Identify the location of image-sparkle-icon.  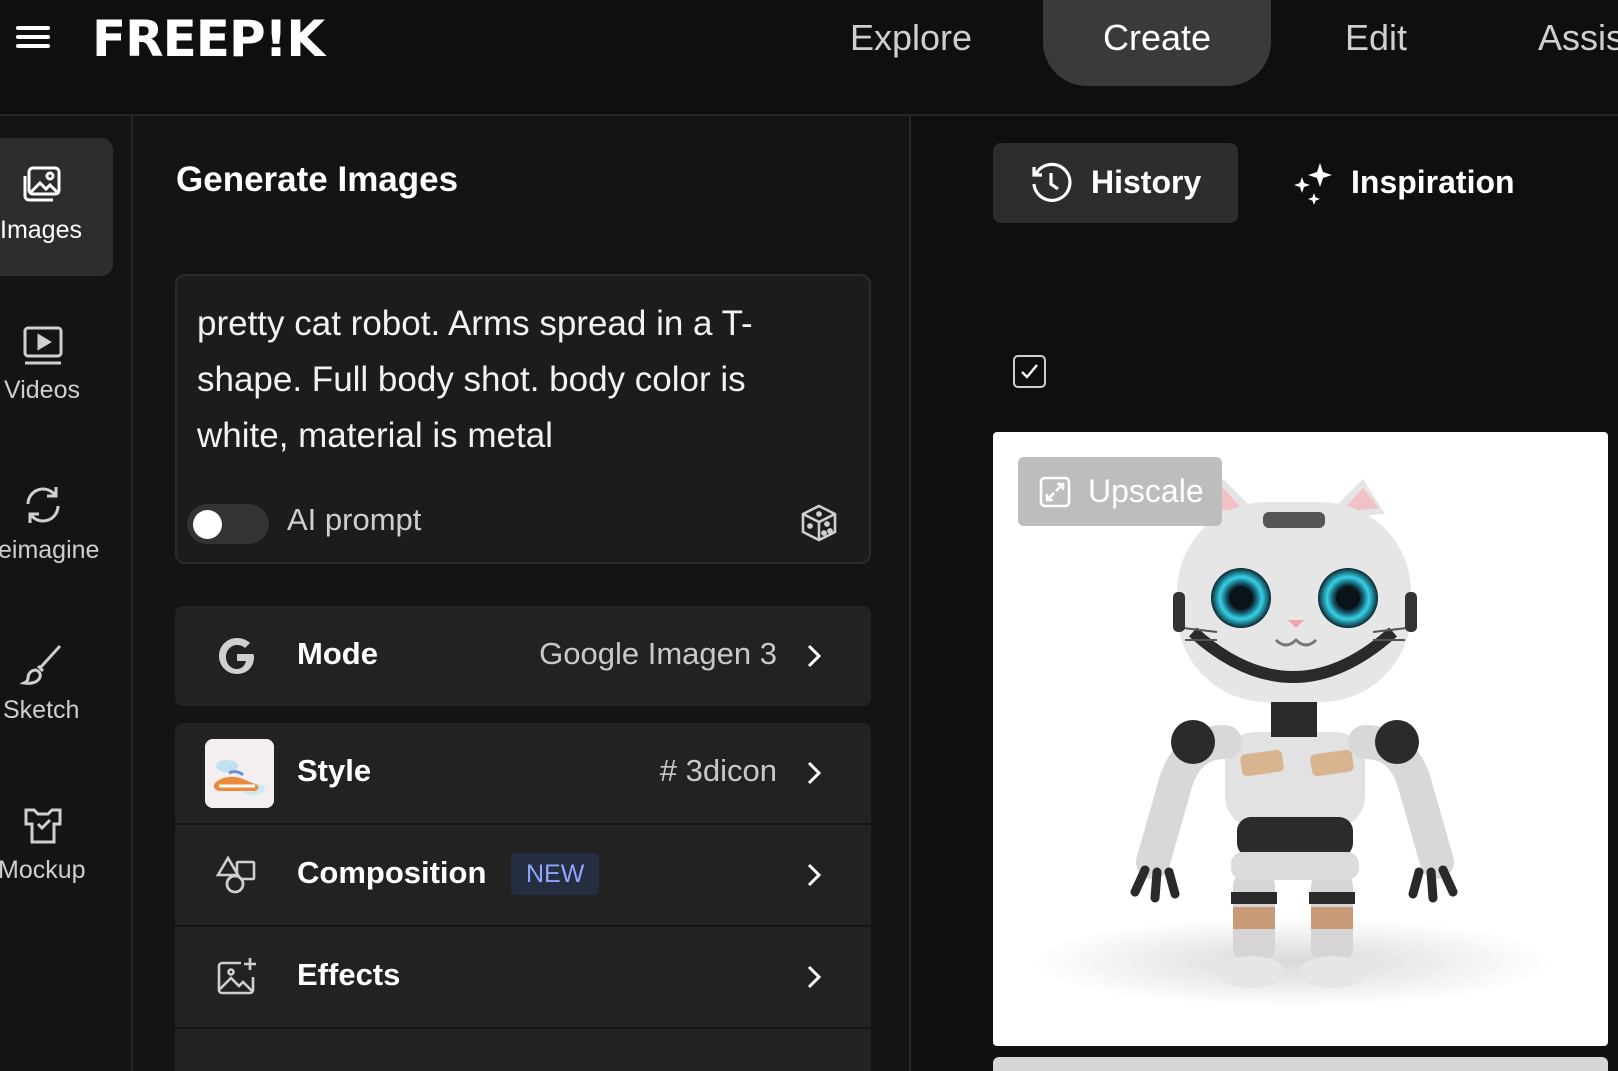
(236, 976).